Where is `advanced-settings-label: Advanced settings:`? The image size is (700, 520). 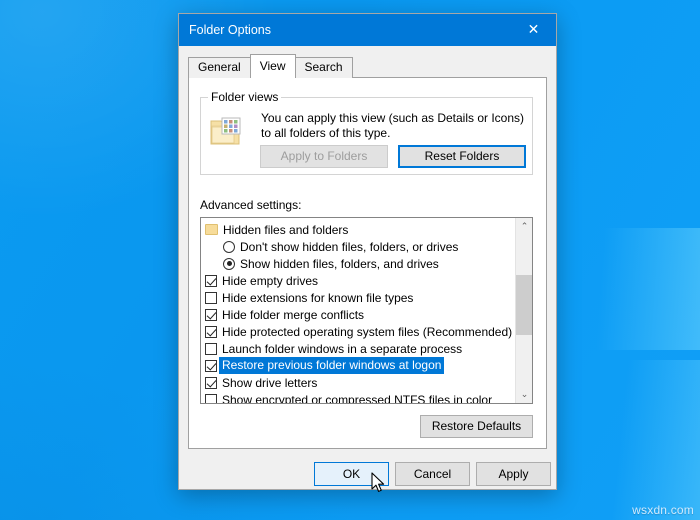
advanced-settings-label: Advanced settings: is located at coordinates (251, 205).